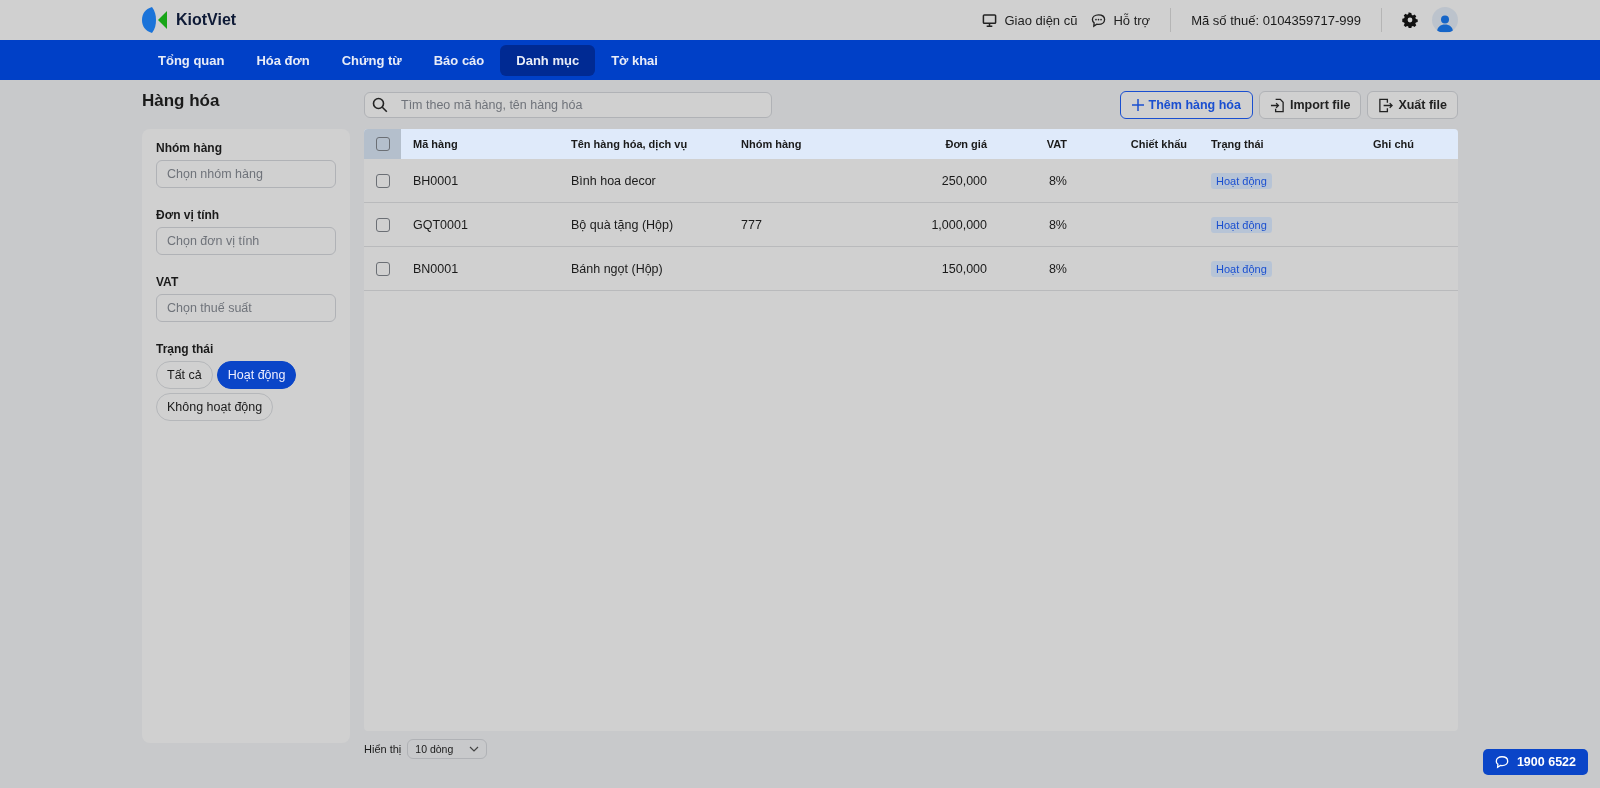 The width and height of the screenshot is (1600, 788). What do you see at coordinates (191, 60) in the screenshot?
I see `nav-tab: Tổng quan` at bounding box center [191, 60].